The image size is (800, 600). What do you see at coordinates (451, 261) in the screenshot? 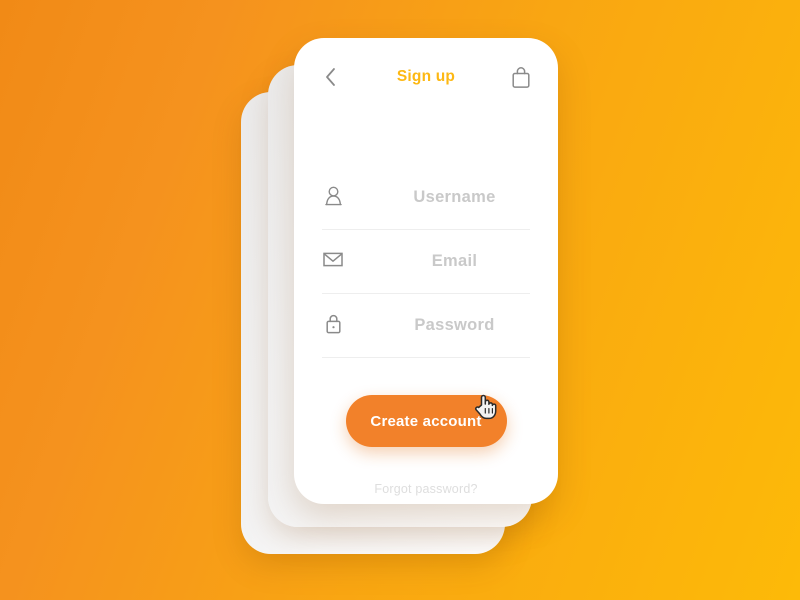
I see `email-input` at bounding box center [451, 261].